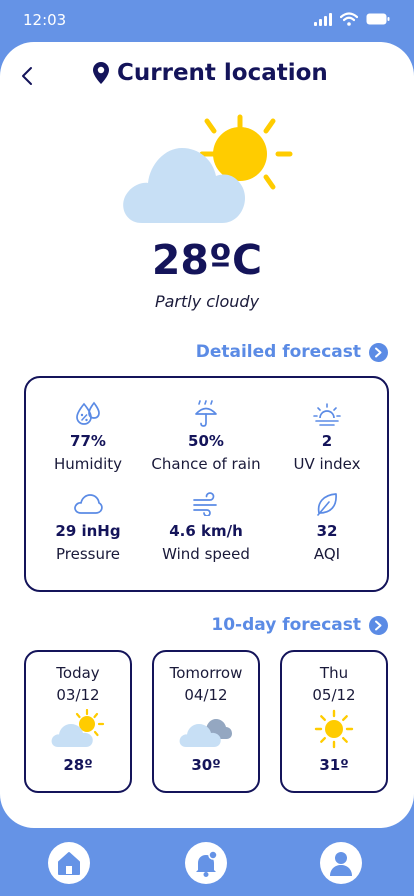  Describe the element at coordinates (88, 554) in the screenshot. I see `pressure-label: Pressure` at that location.